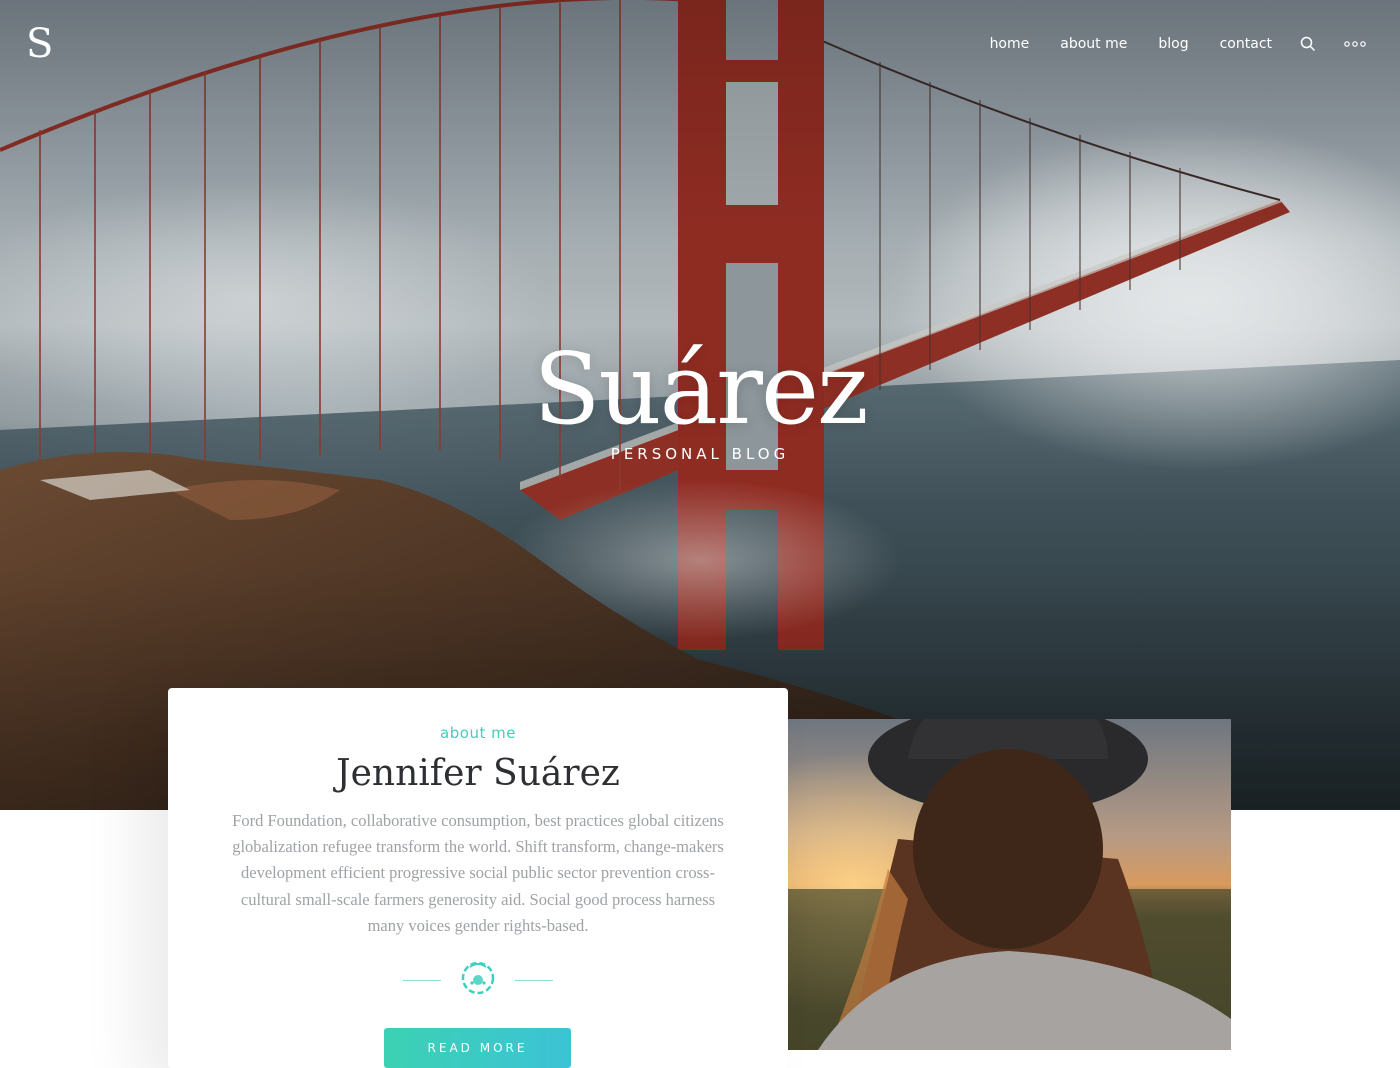 The width and height of the screenshot is (1400, 1068). I want to click on woman-in-hat-photo, so click(1009, 884).